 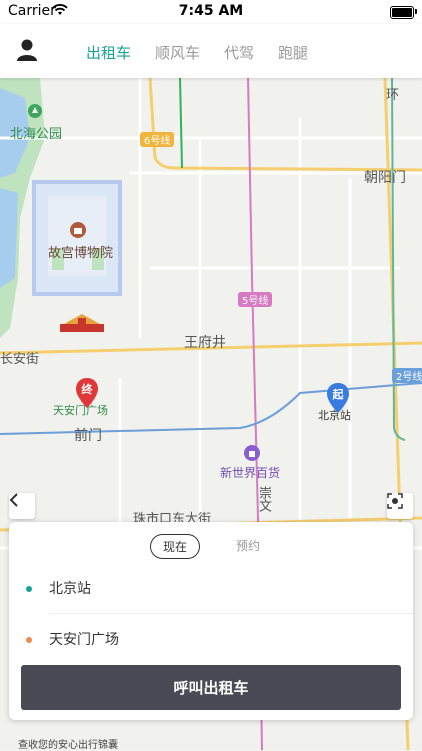 I want to click on origin-row: 北京站, so click(x=211, y=588).